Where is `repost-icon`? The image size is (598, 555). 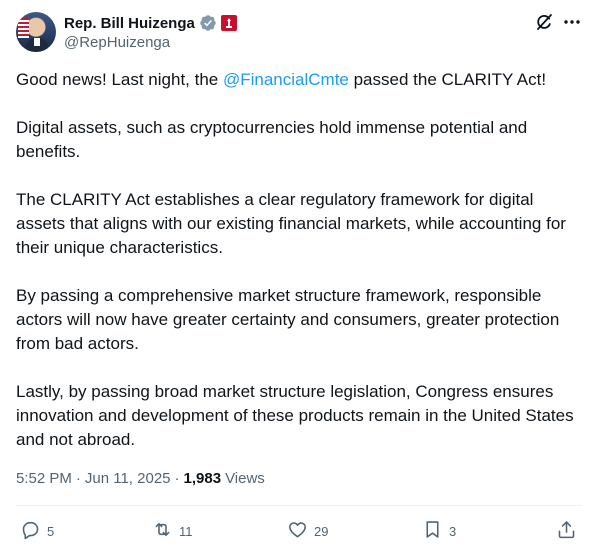
repost-icon is located at coordinates (162, 531).